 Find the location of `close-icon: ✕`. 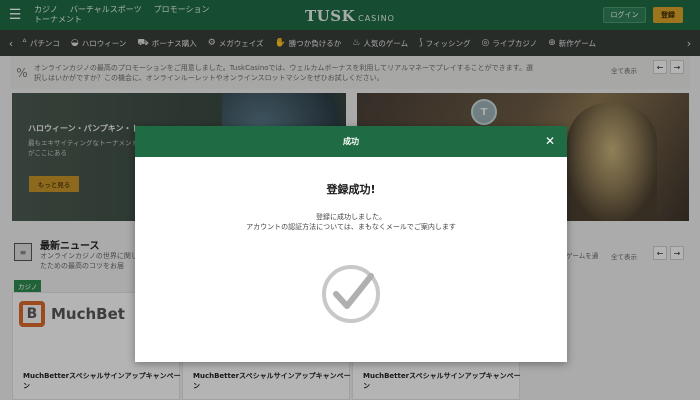

close-icon: ✕ is located at coordinates (550, 141).